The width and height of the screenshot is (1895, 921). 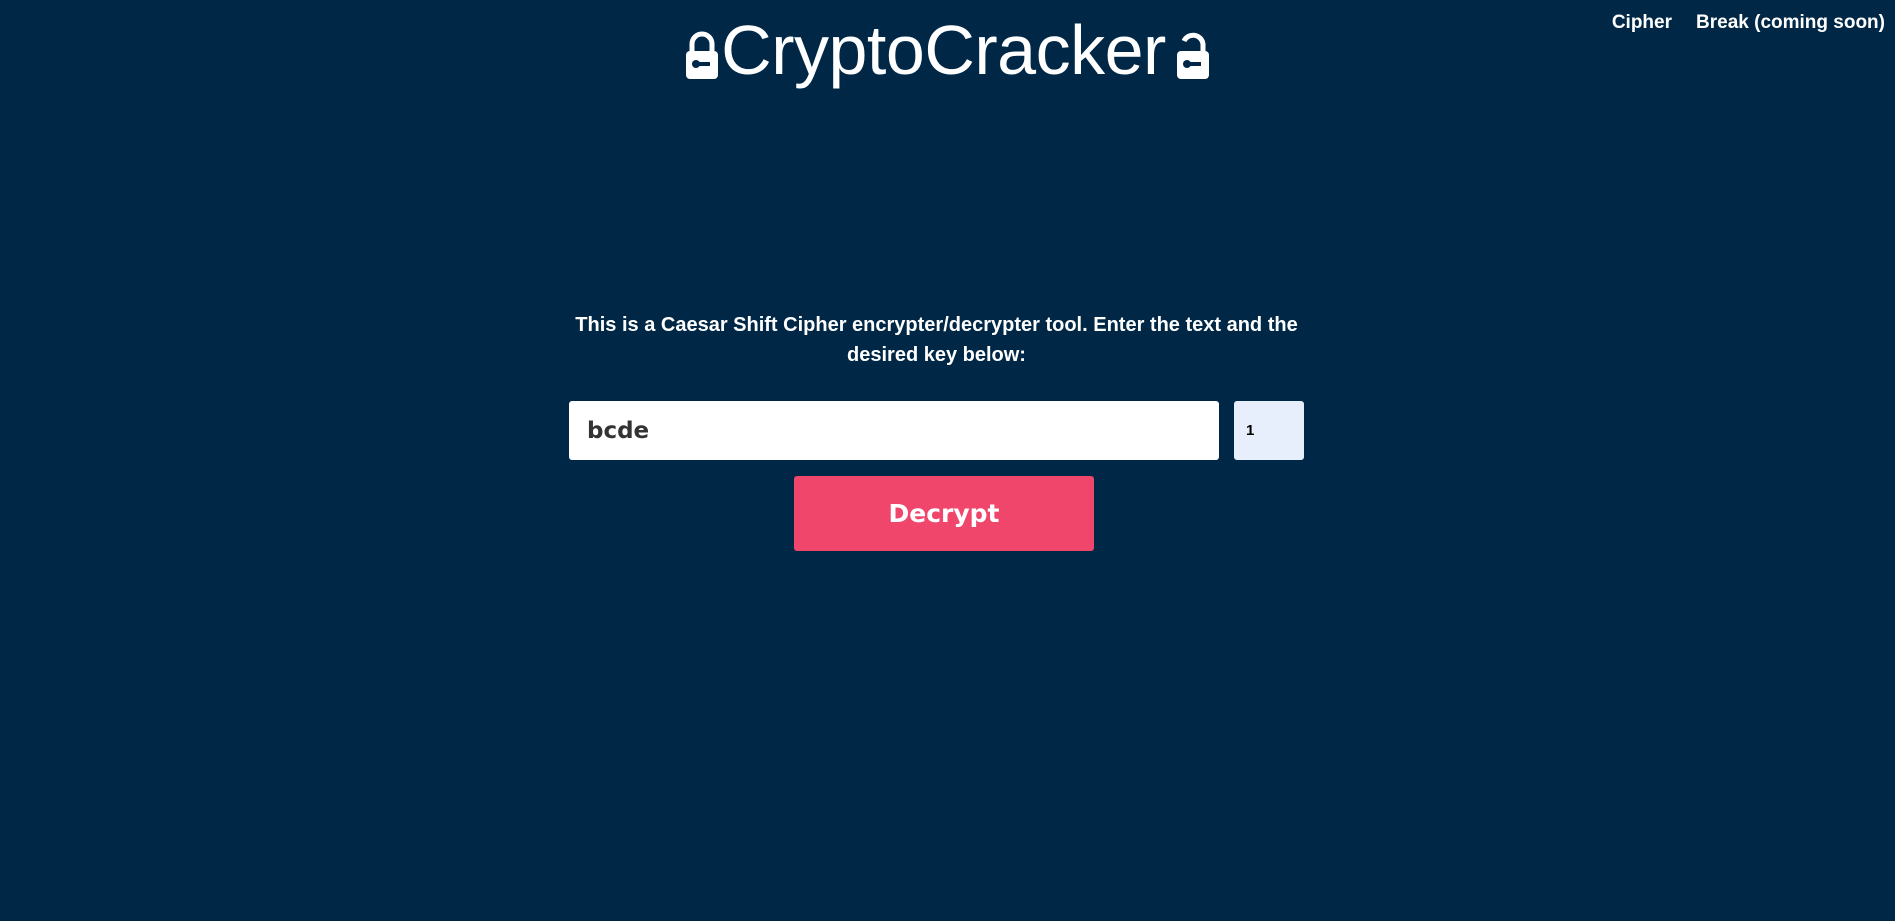 What do you see at coordinates (1192, 55) in the screenshot?
I see `lock-open-icon` at bounding box center [1192, 55].